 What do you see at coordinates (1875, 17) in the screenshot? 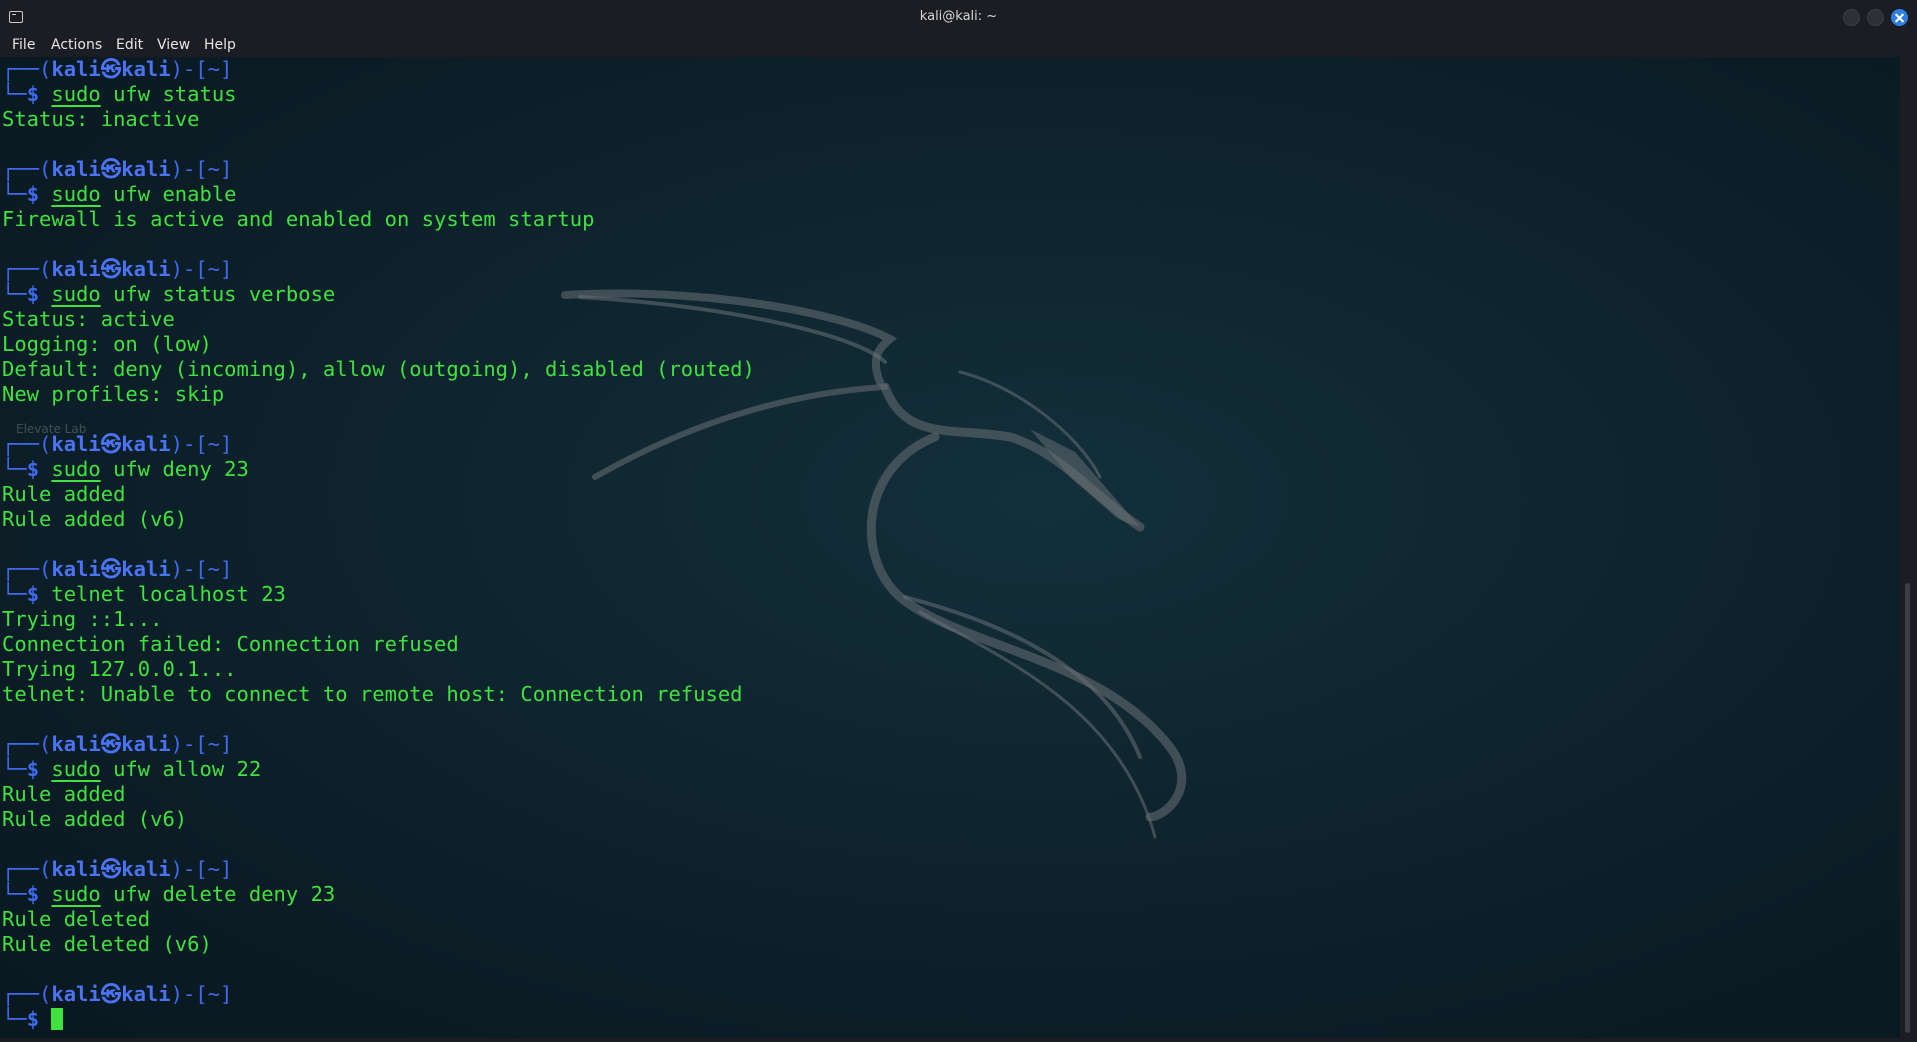
I see `maximize-button` at bounding box center [1875, 17].